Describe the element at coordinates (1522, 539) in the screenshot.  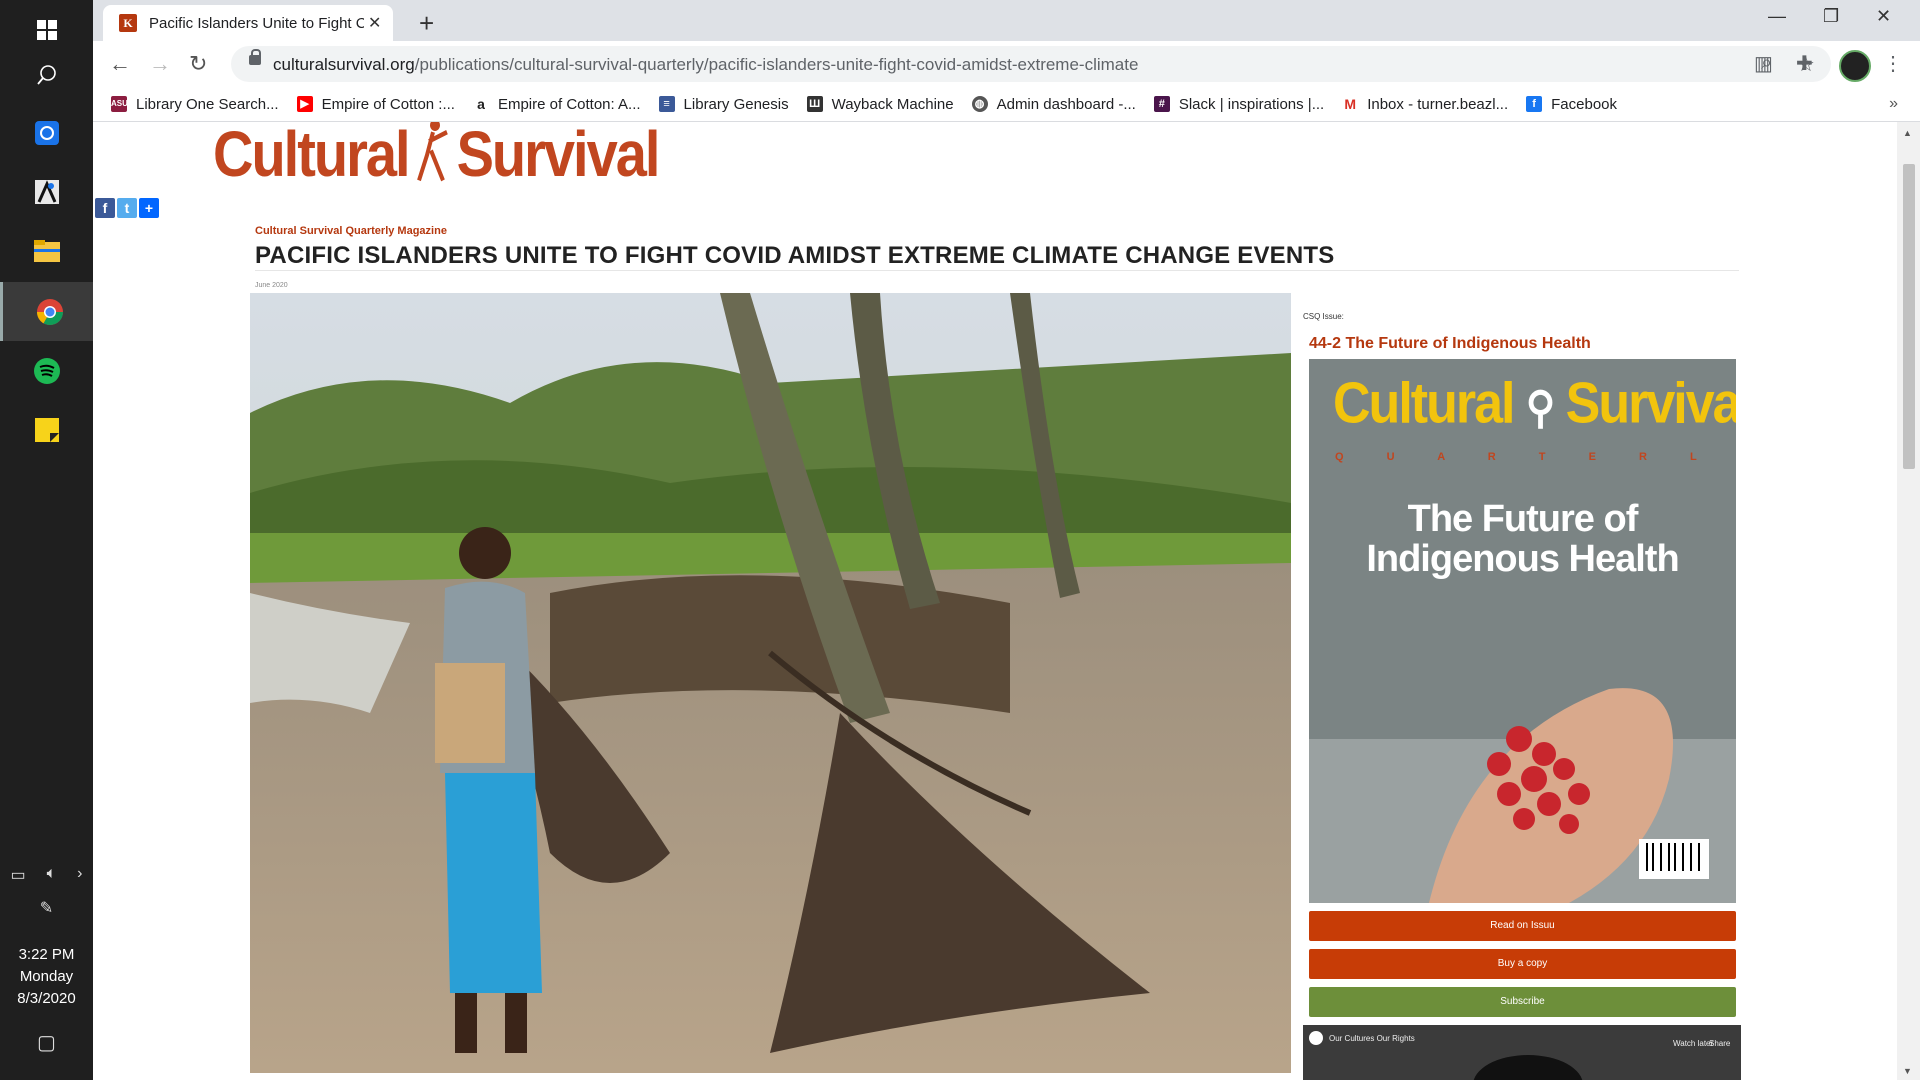
I see `cover-headline: The Future of Indigenous Health` at that location.